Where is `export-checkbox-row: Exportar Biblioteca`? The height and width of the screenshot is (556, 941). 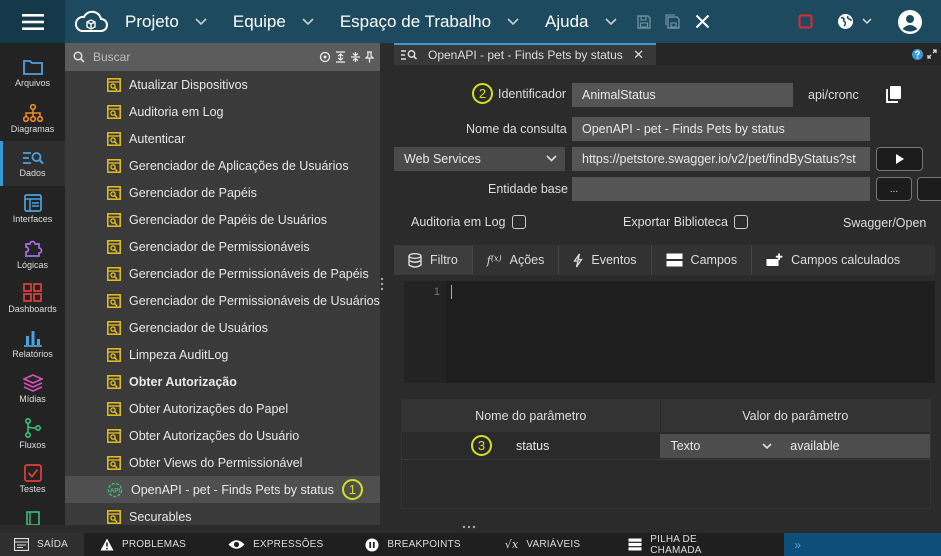 export-checkbox-row: Exportar Biblioteca is located at coordinates (685, 222).